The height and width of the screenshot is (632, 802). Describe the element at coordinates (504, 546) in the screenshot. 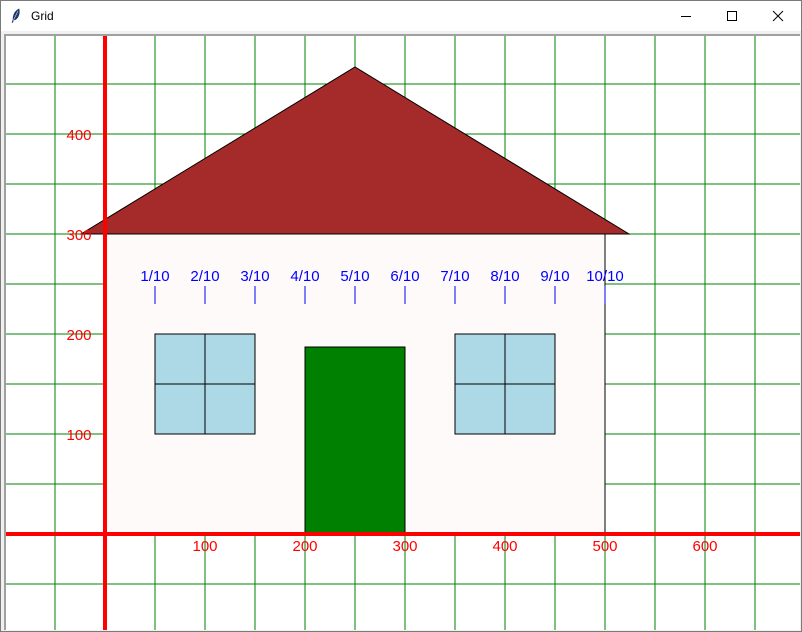

I see `x-tick-label: 400` at that location.